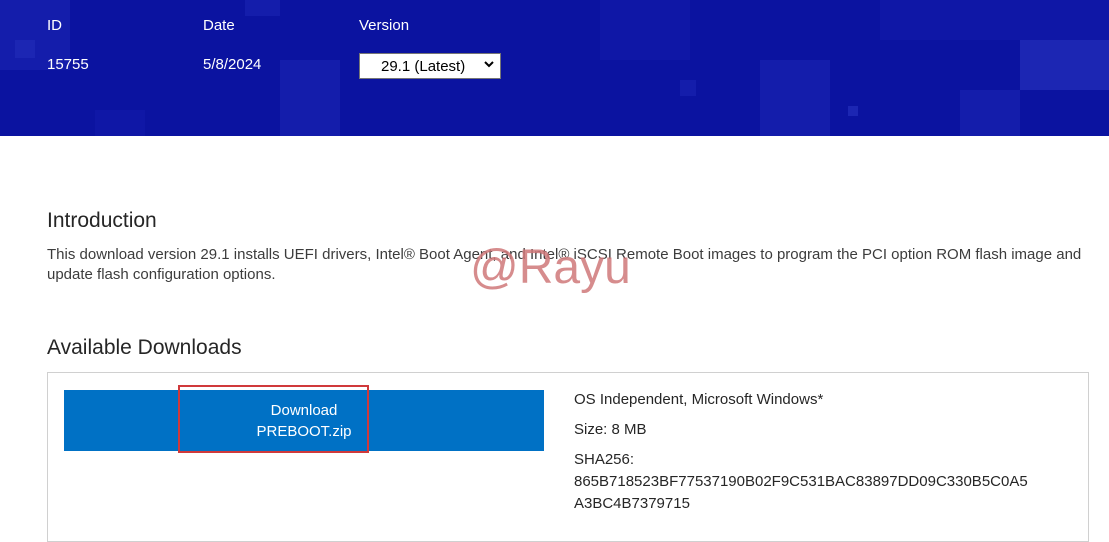  What do you see at coordinates (232, 64) in the screenshot?
I see `date-value: 5/8/2024` at bounding box center [232, 64].